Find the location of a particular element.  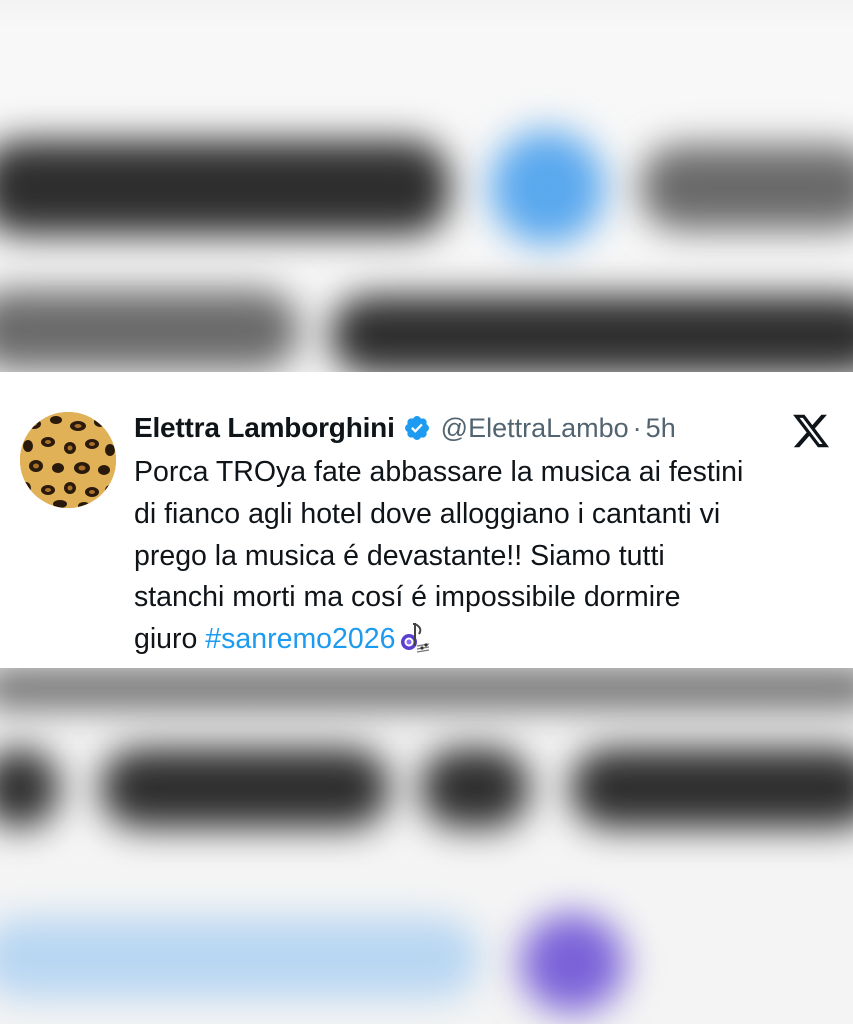

verified-badge-icon is located at coordinates (417, 428).